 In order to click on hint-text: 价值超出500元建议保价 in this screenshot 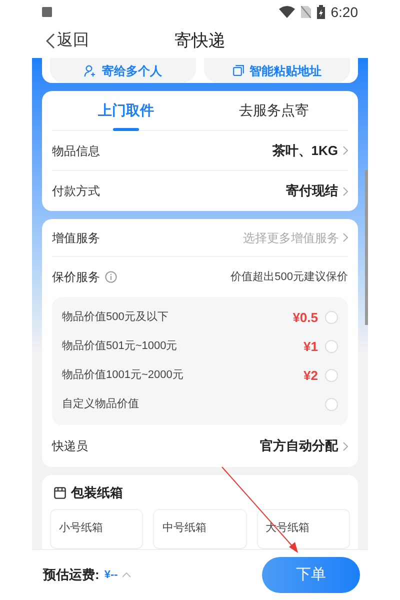, I will do `click(289, 277)`.